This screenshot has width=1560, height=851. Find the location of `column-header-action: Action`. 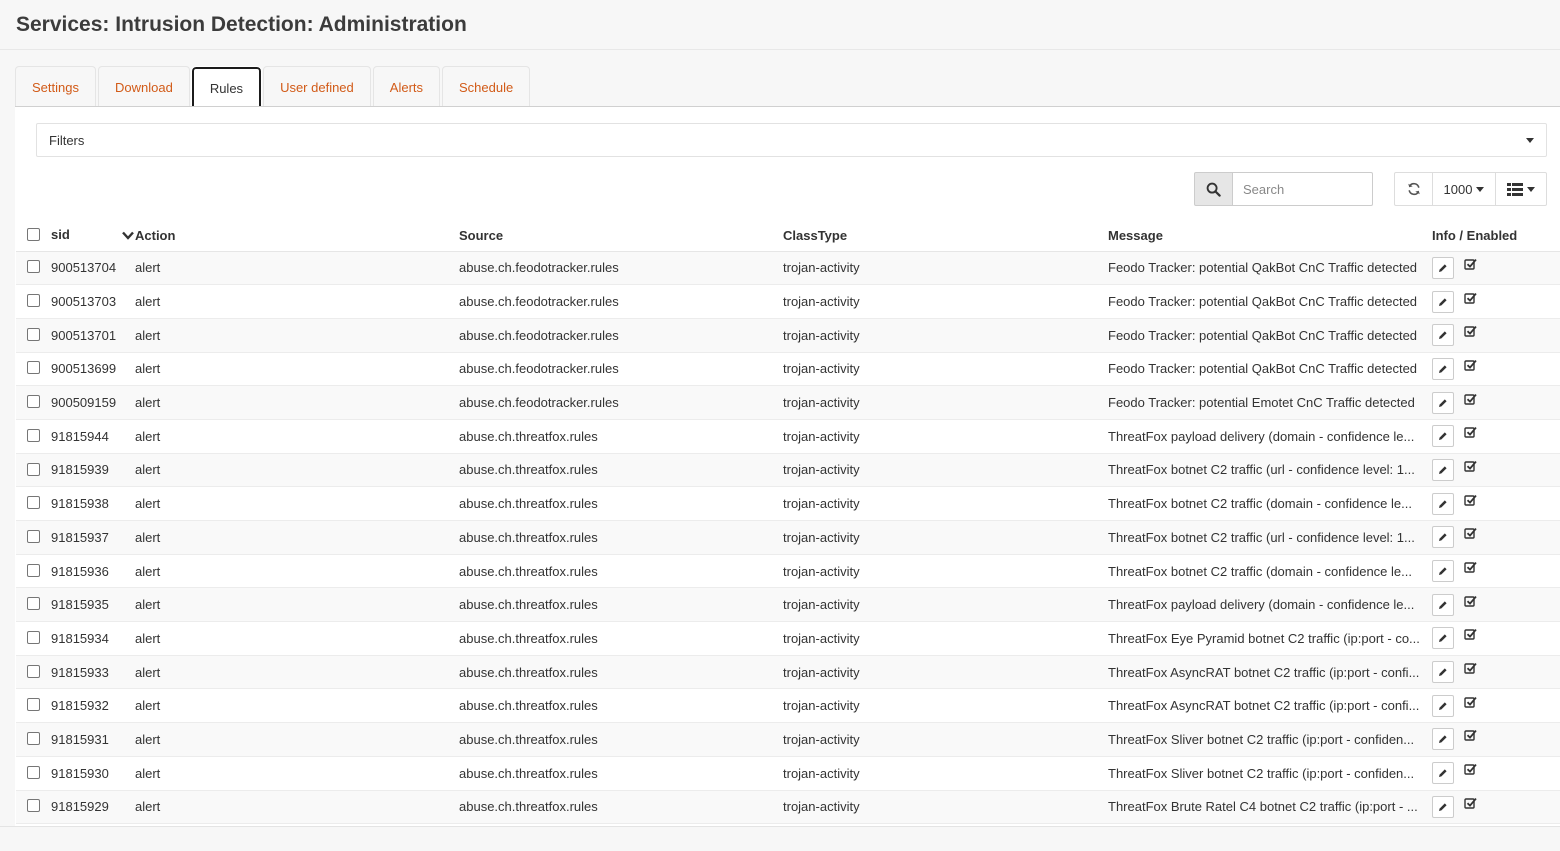

column-header-action: Action is located at coordinates (297, 236).